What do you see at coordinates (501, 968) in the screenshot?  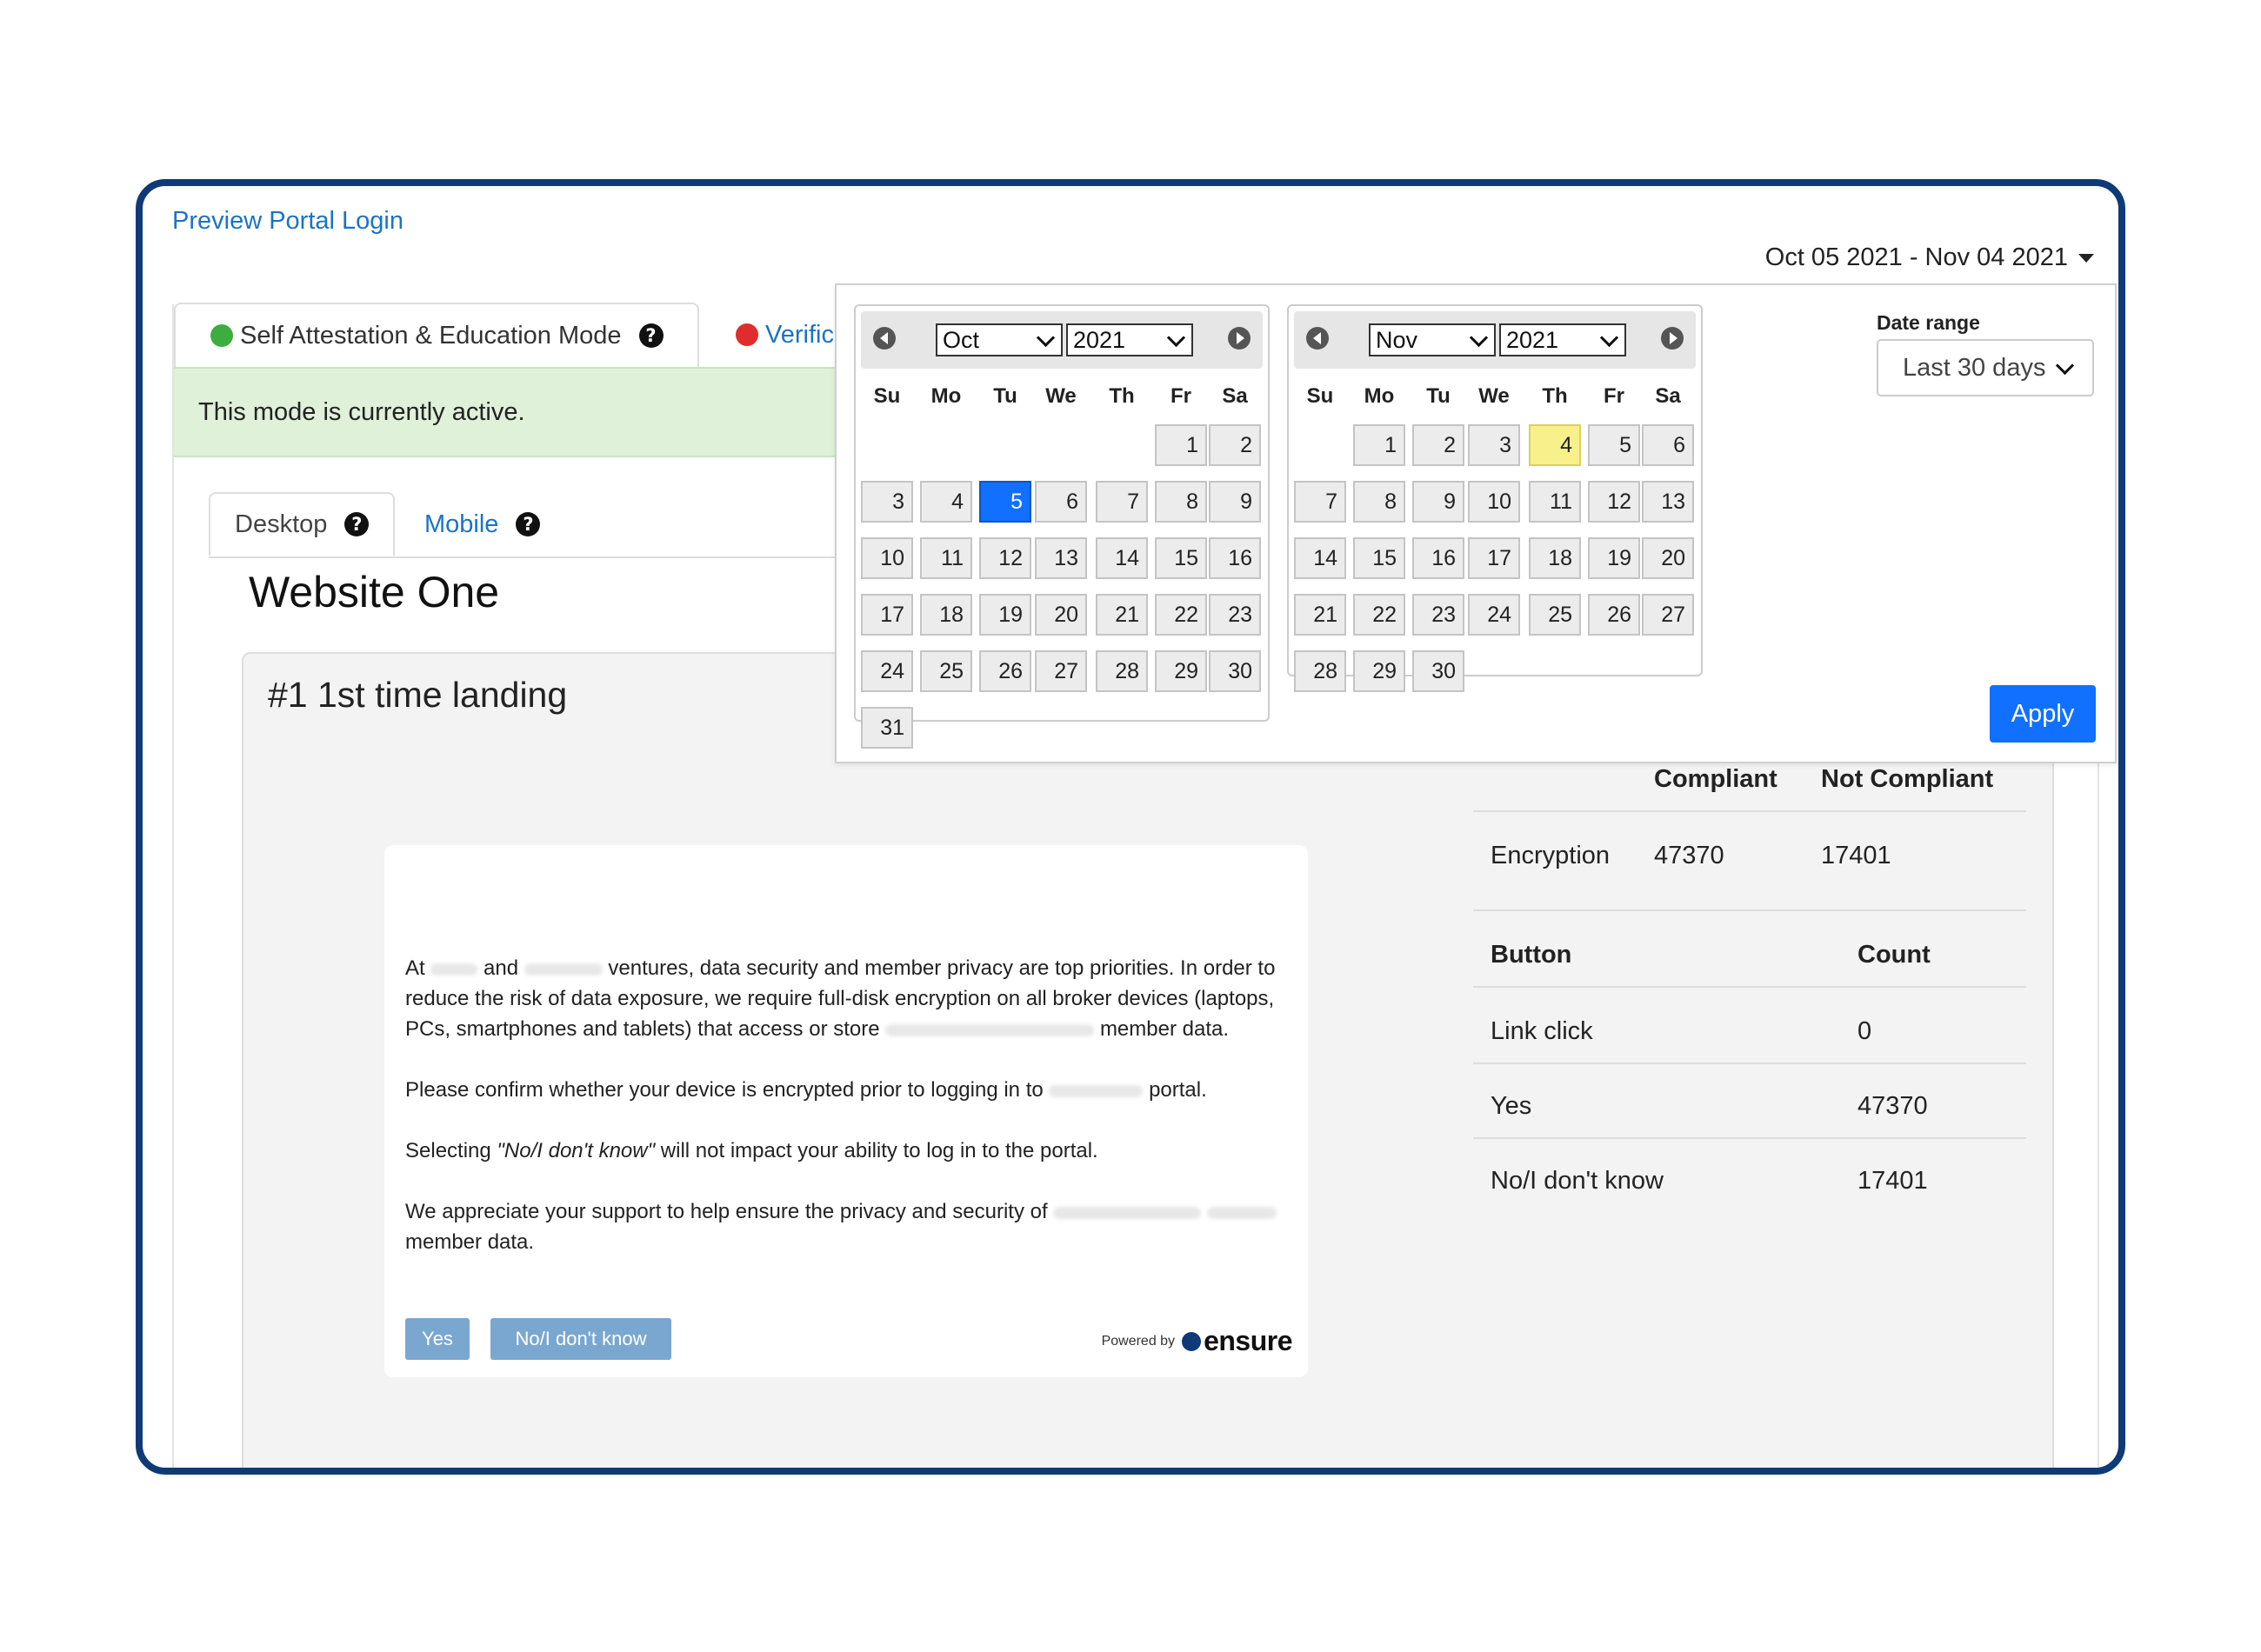 I see `prompt-text: and` at bounding box center [501, 968].